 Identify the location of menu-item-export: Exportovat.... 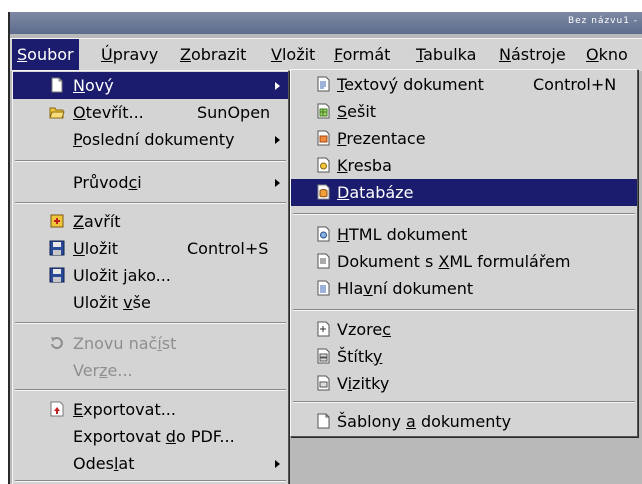
(150, 409).